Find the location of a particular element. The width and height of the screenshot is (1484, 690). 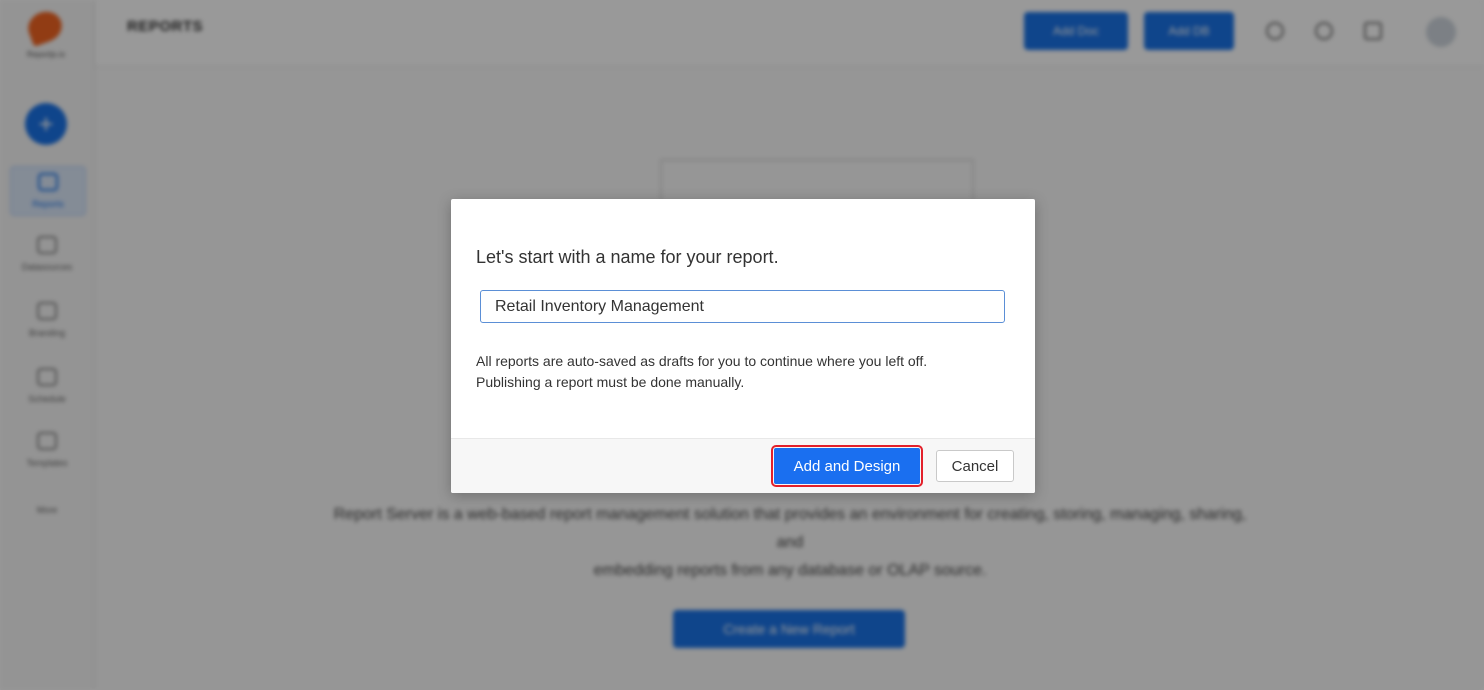

dialog-title: Let's start with a name for your report. is located at coordinates (627, 257).